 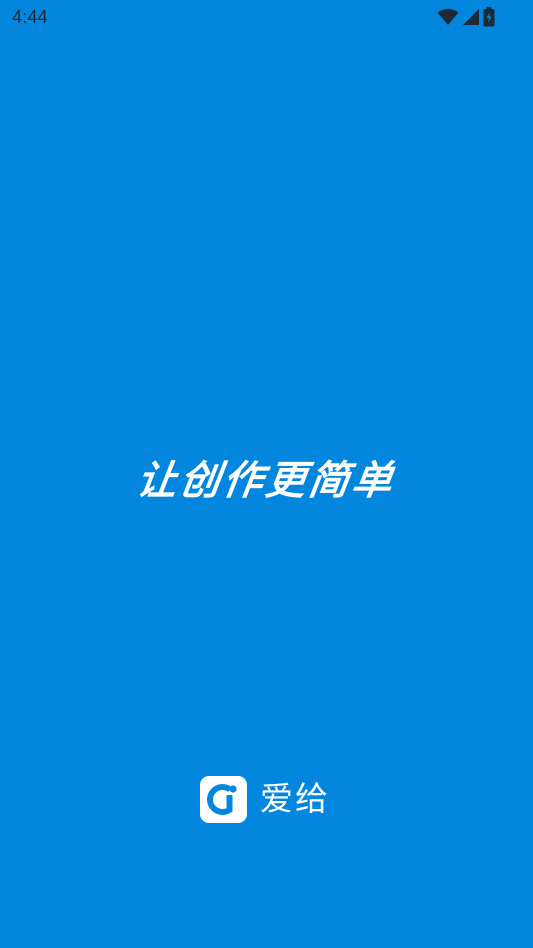 I want to click on signal-icon, so click(x=471, y=17).